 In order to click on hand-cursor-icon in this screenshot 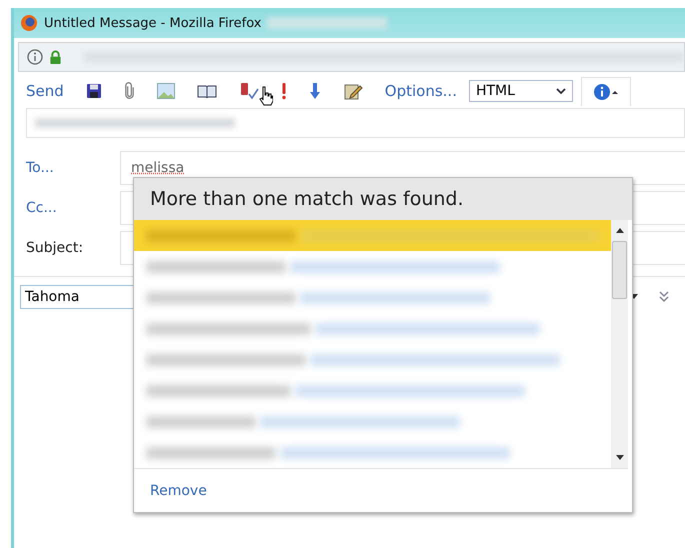, I will do `click(266, 96)`.